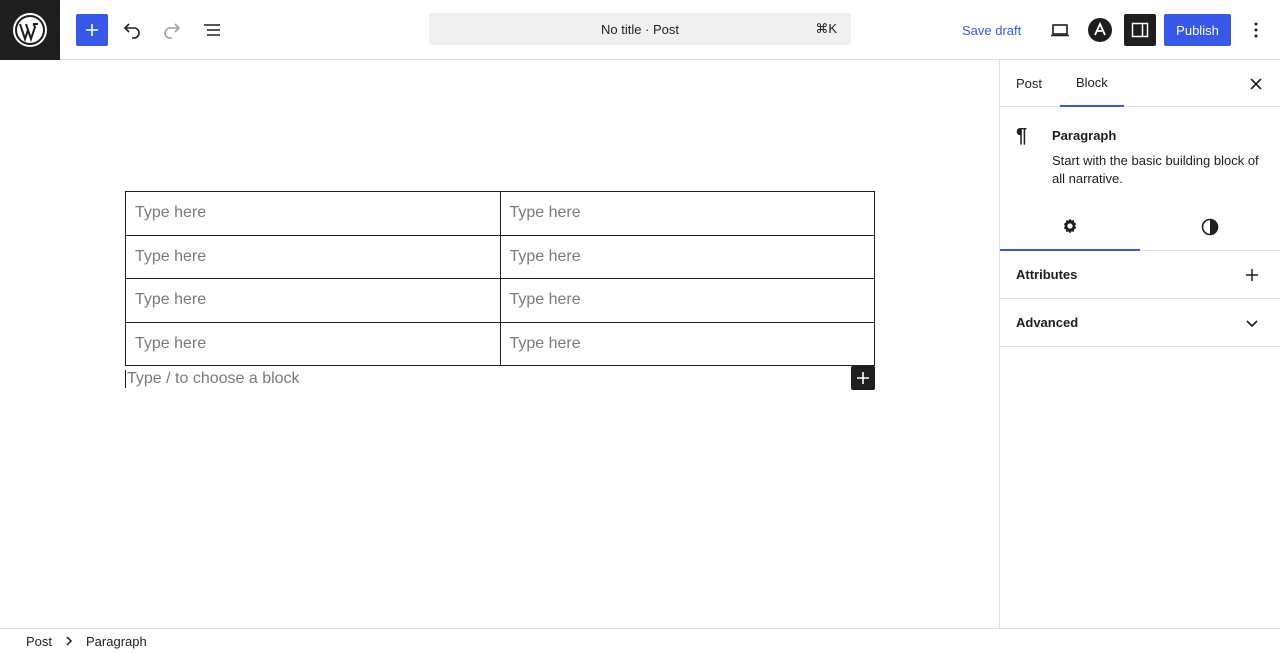 Image resolution: width=1280 pixels, height=653 pixels. I want to click on chevron-down-icon, so click(1252, 323).